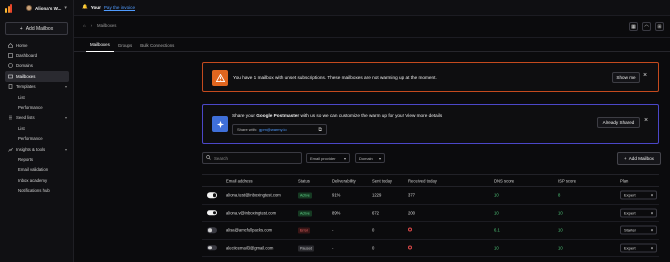 The height and width of the screenshot is (262, 670). I want to click on email-address: aliona.v@inboxingtest.com, so click(251, 212).